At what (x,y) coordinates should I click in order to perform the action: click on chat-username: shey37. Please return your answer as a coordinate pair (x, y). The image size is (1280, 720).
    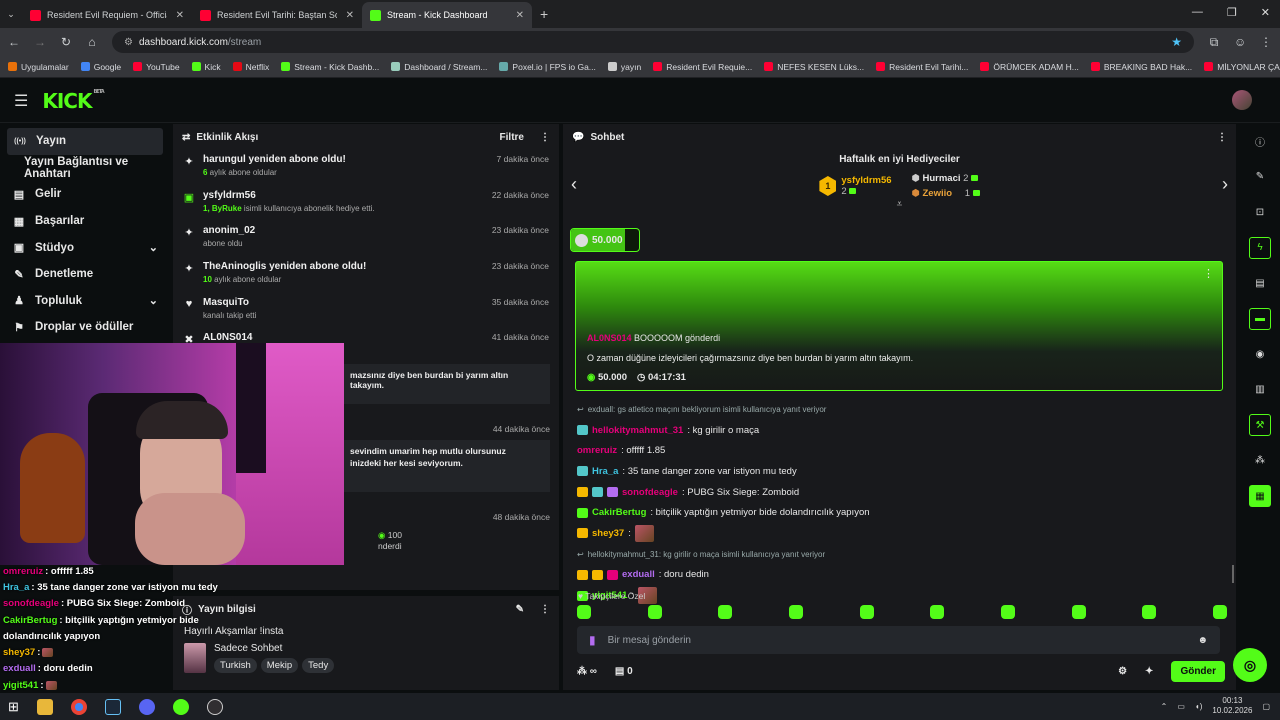
    Looking at the image, I should click on (608, 533).